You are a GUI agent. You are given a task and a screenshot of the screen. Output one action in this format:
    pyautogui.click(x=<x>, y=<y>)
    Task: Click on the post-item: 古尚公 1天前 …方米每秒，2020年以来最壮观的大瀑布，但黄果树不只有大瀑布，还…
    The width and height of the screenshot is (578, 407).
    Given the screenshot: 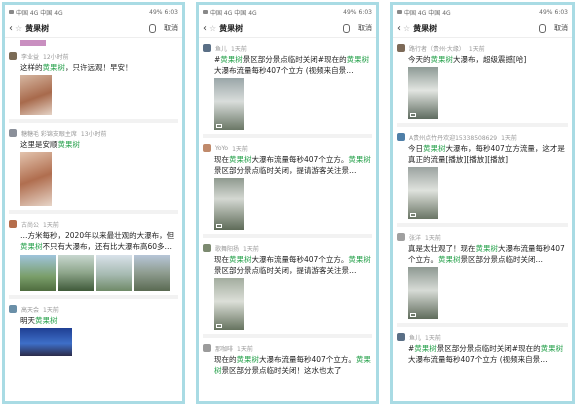 What is the action you would take?
    pyautogui.click(x=93, y=256)
    